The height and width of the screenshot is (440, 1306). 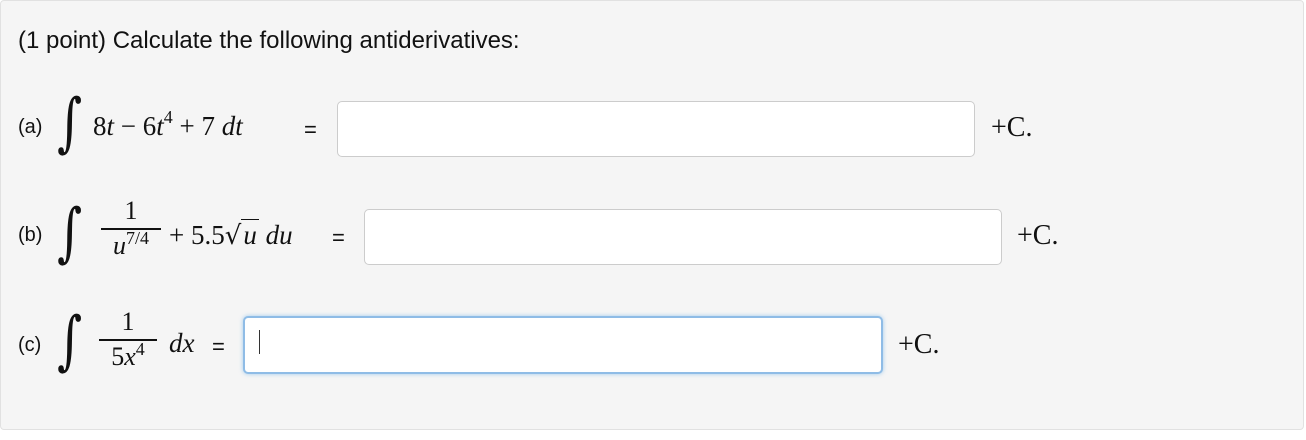 What do you see at coordinates (275, 235) in the screenshot?
I see `part-b-differential: du` at bounding box center [275, 235].